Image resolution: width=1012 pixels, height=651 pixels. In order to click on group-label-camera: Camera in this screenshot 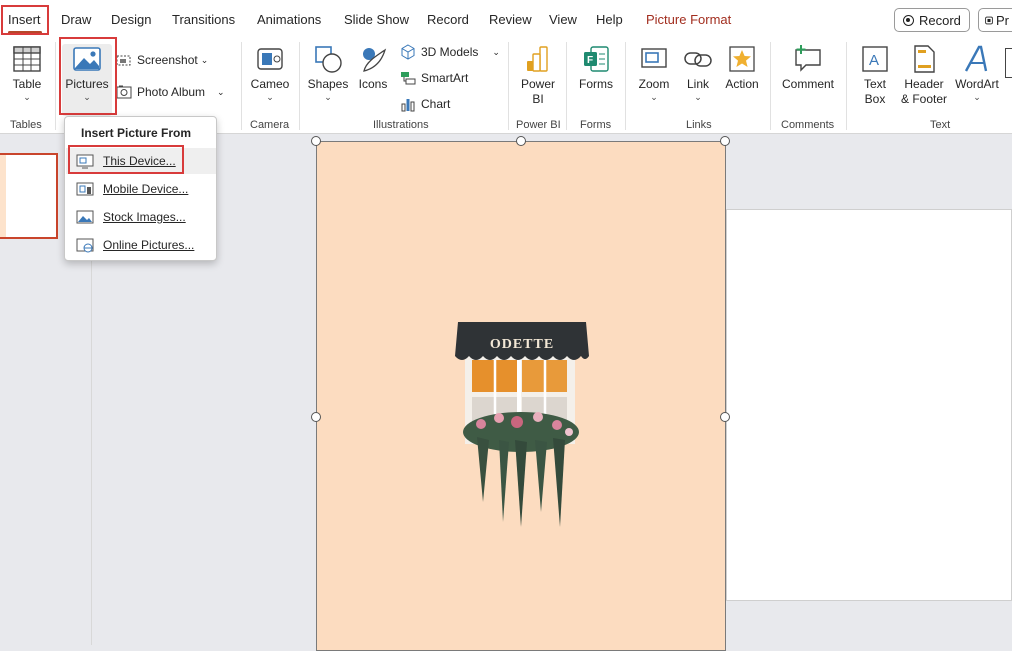, I will do `click(270, 125)`.